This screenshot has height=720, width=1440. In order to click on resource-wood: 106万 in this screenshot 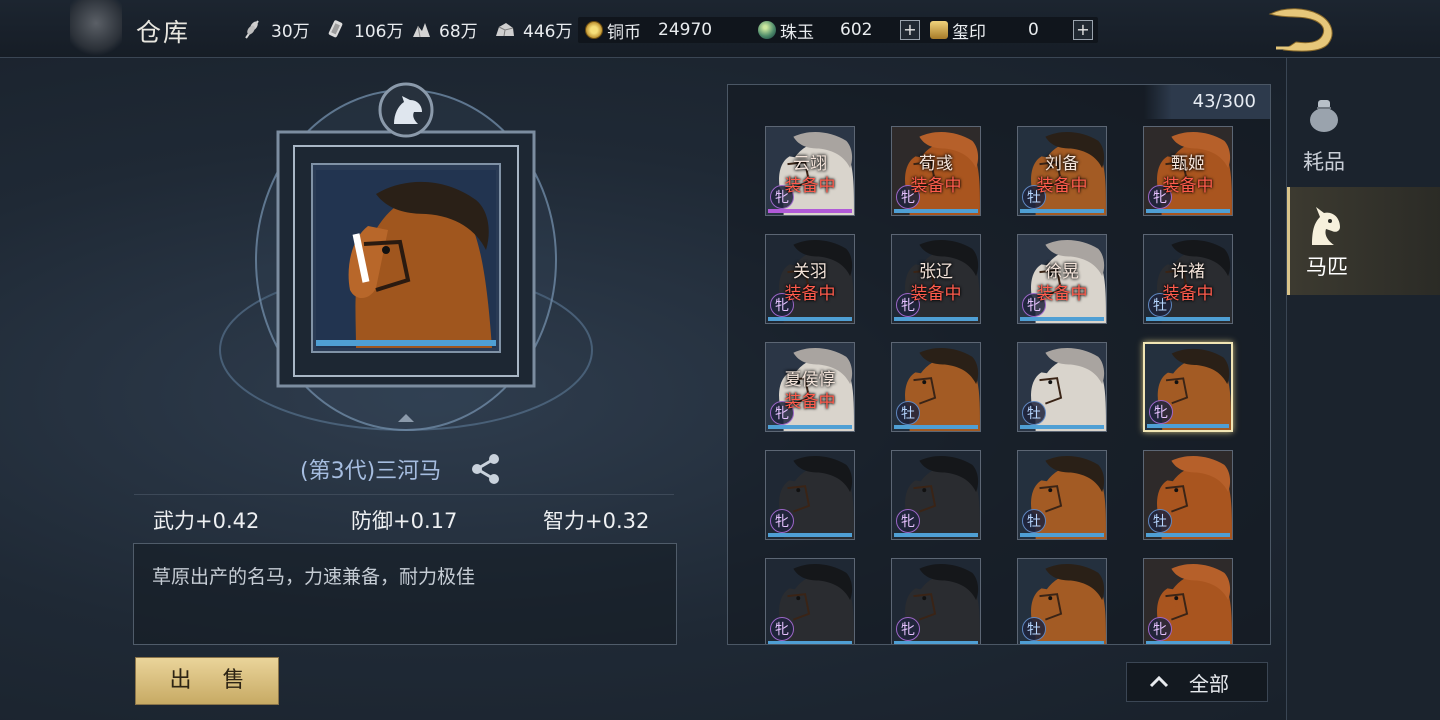, I will do `click(364, 30)`.